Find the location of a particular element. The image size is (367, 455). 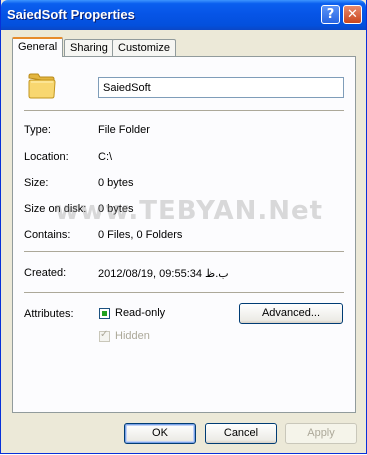

cancel-button: Cancel is located at coordinates (241, 433).